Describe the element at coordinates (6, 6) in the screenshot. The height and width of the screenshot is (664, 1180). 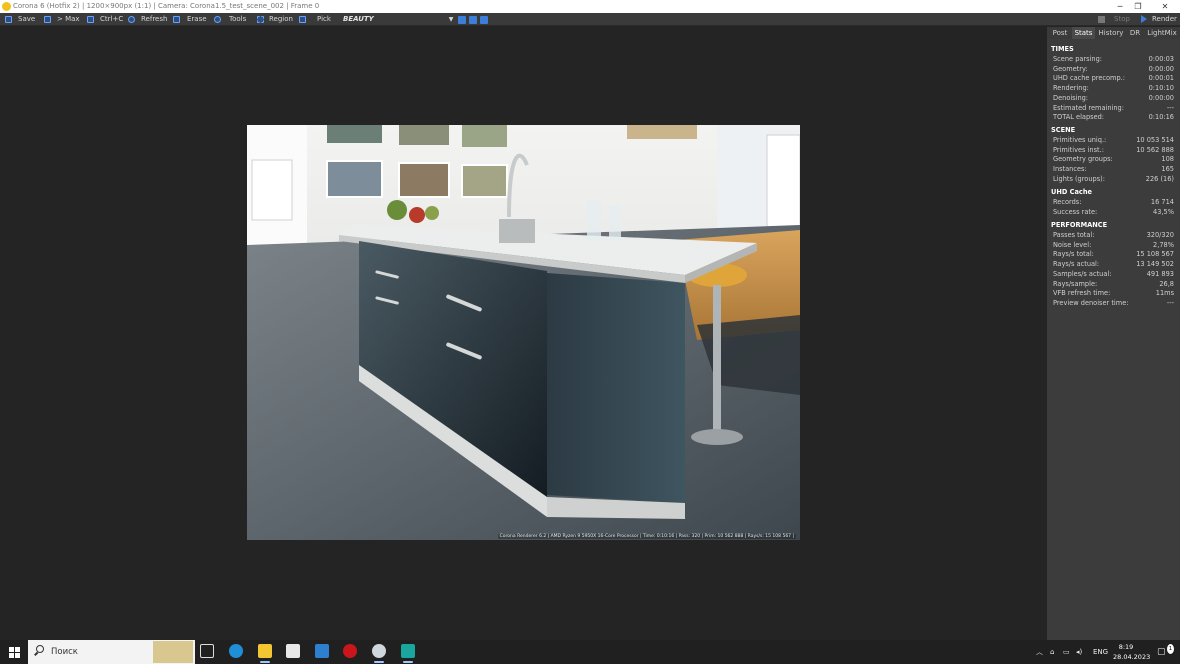
I see `corona-logo-icon` at that location.